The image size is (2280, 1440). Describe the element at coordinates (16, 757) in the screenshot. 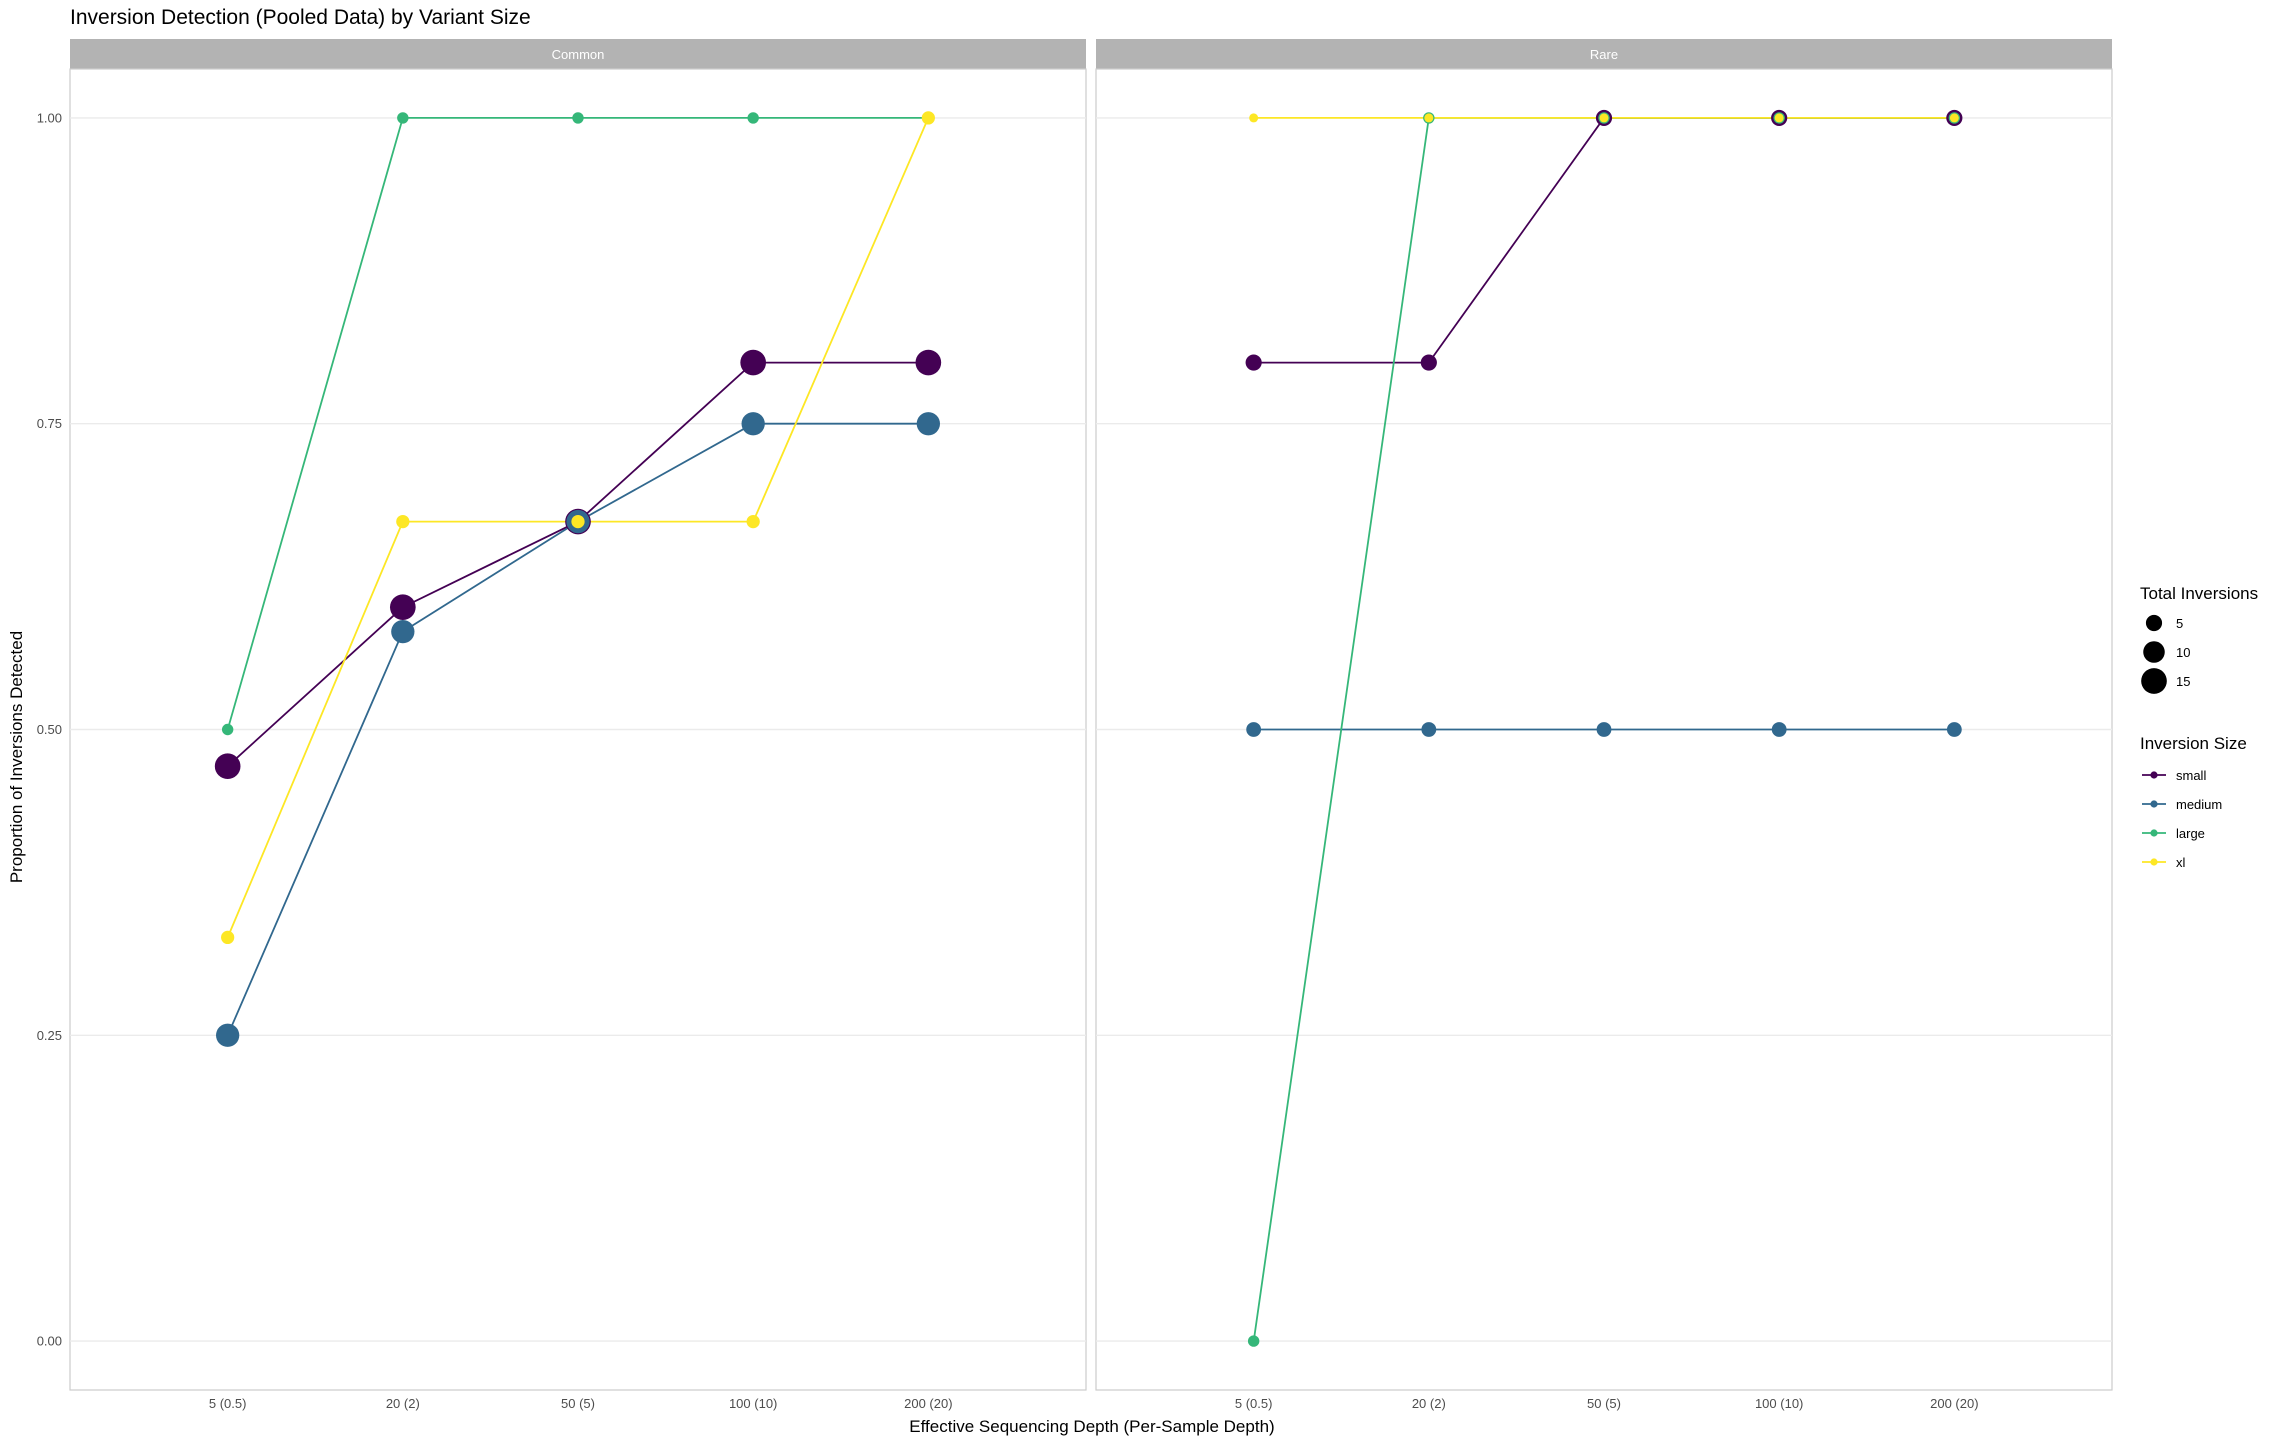

I see `y-axis-title: Proportion of Inversions Detected` at that location.